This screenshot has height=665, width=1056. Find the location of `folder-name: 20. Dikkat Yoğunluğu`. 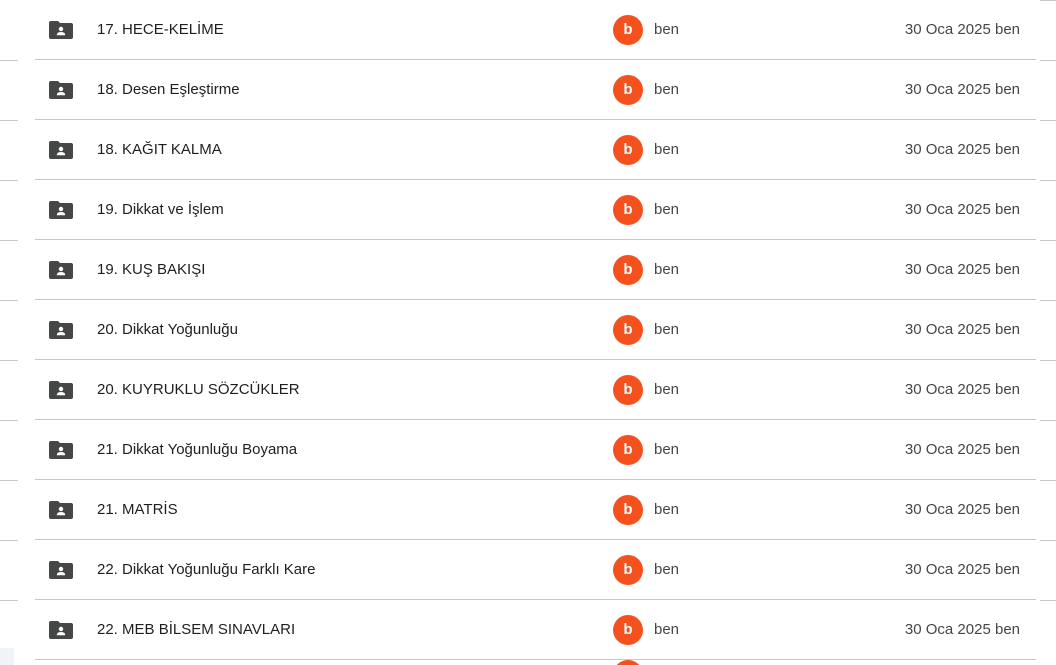

folder-name: 20. Dikkat Yoğunluğu is located at coordinates (167, 329).